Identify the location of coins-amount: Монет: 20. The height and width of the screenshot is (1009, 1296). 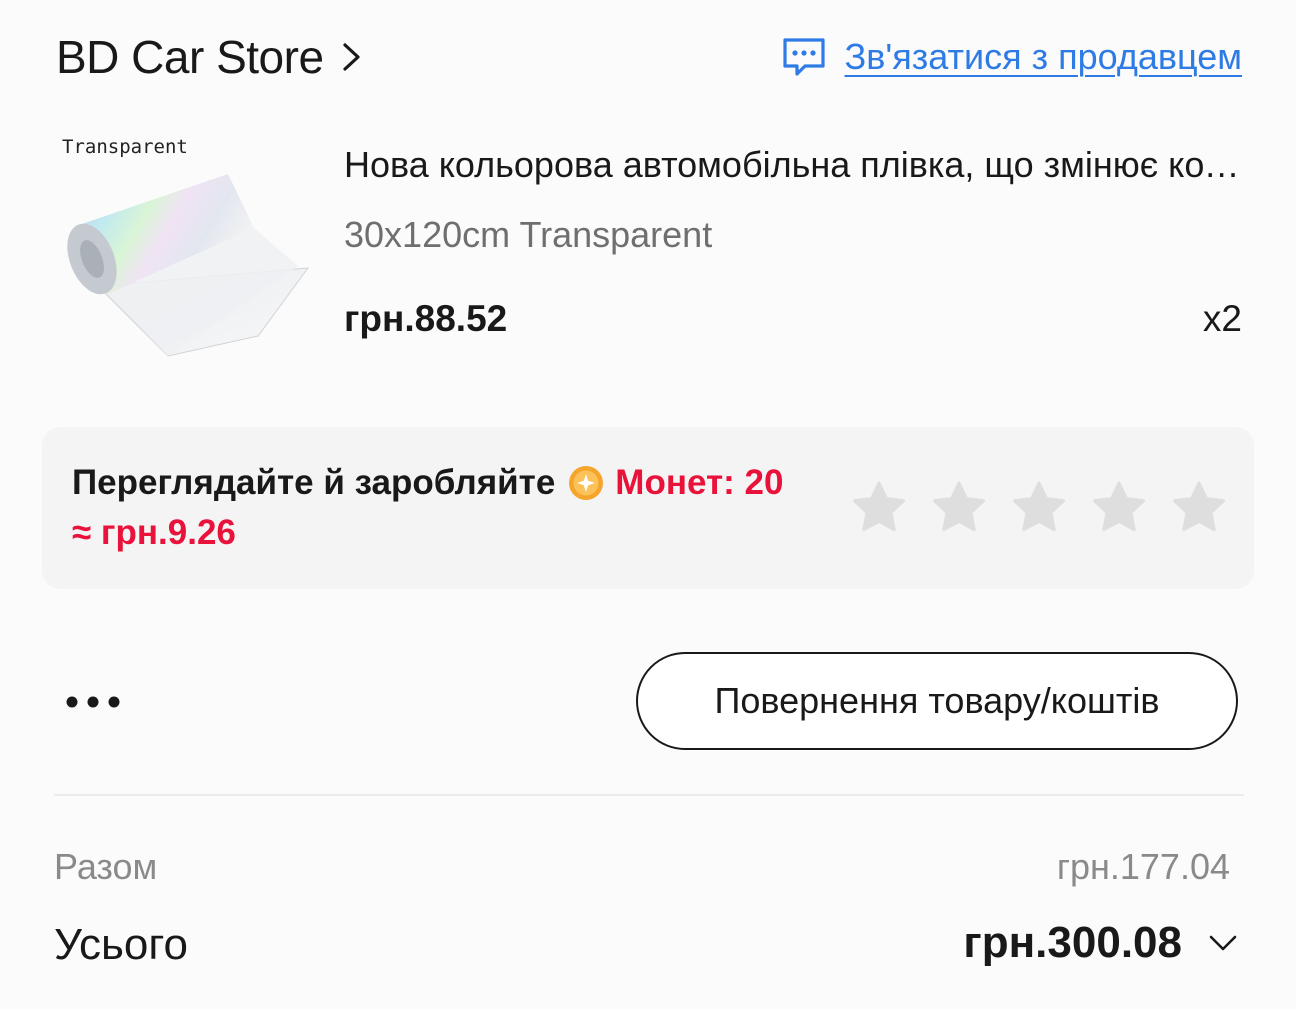
(699, 482).